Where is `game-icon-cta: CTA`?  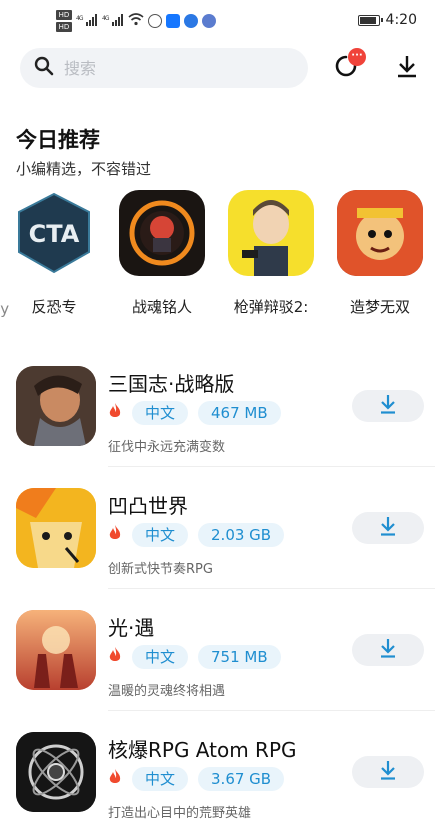 game-icon-cta: CTA is located at coordinates (54, 233).